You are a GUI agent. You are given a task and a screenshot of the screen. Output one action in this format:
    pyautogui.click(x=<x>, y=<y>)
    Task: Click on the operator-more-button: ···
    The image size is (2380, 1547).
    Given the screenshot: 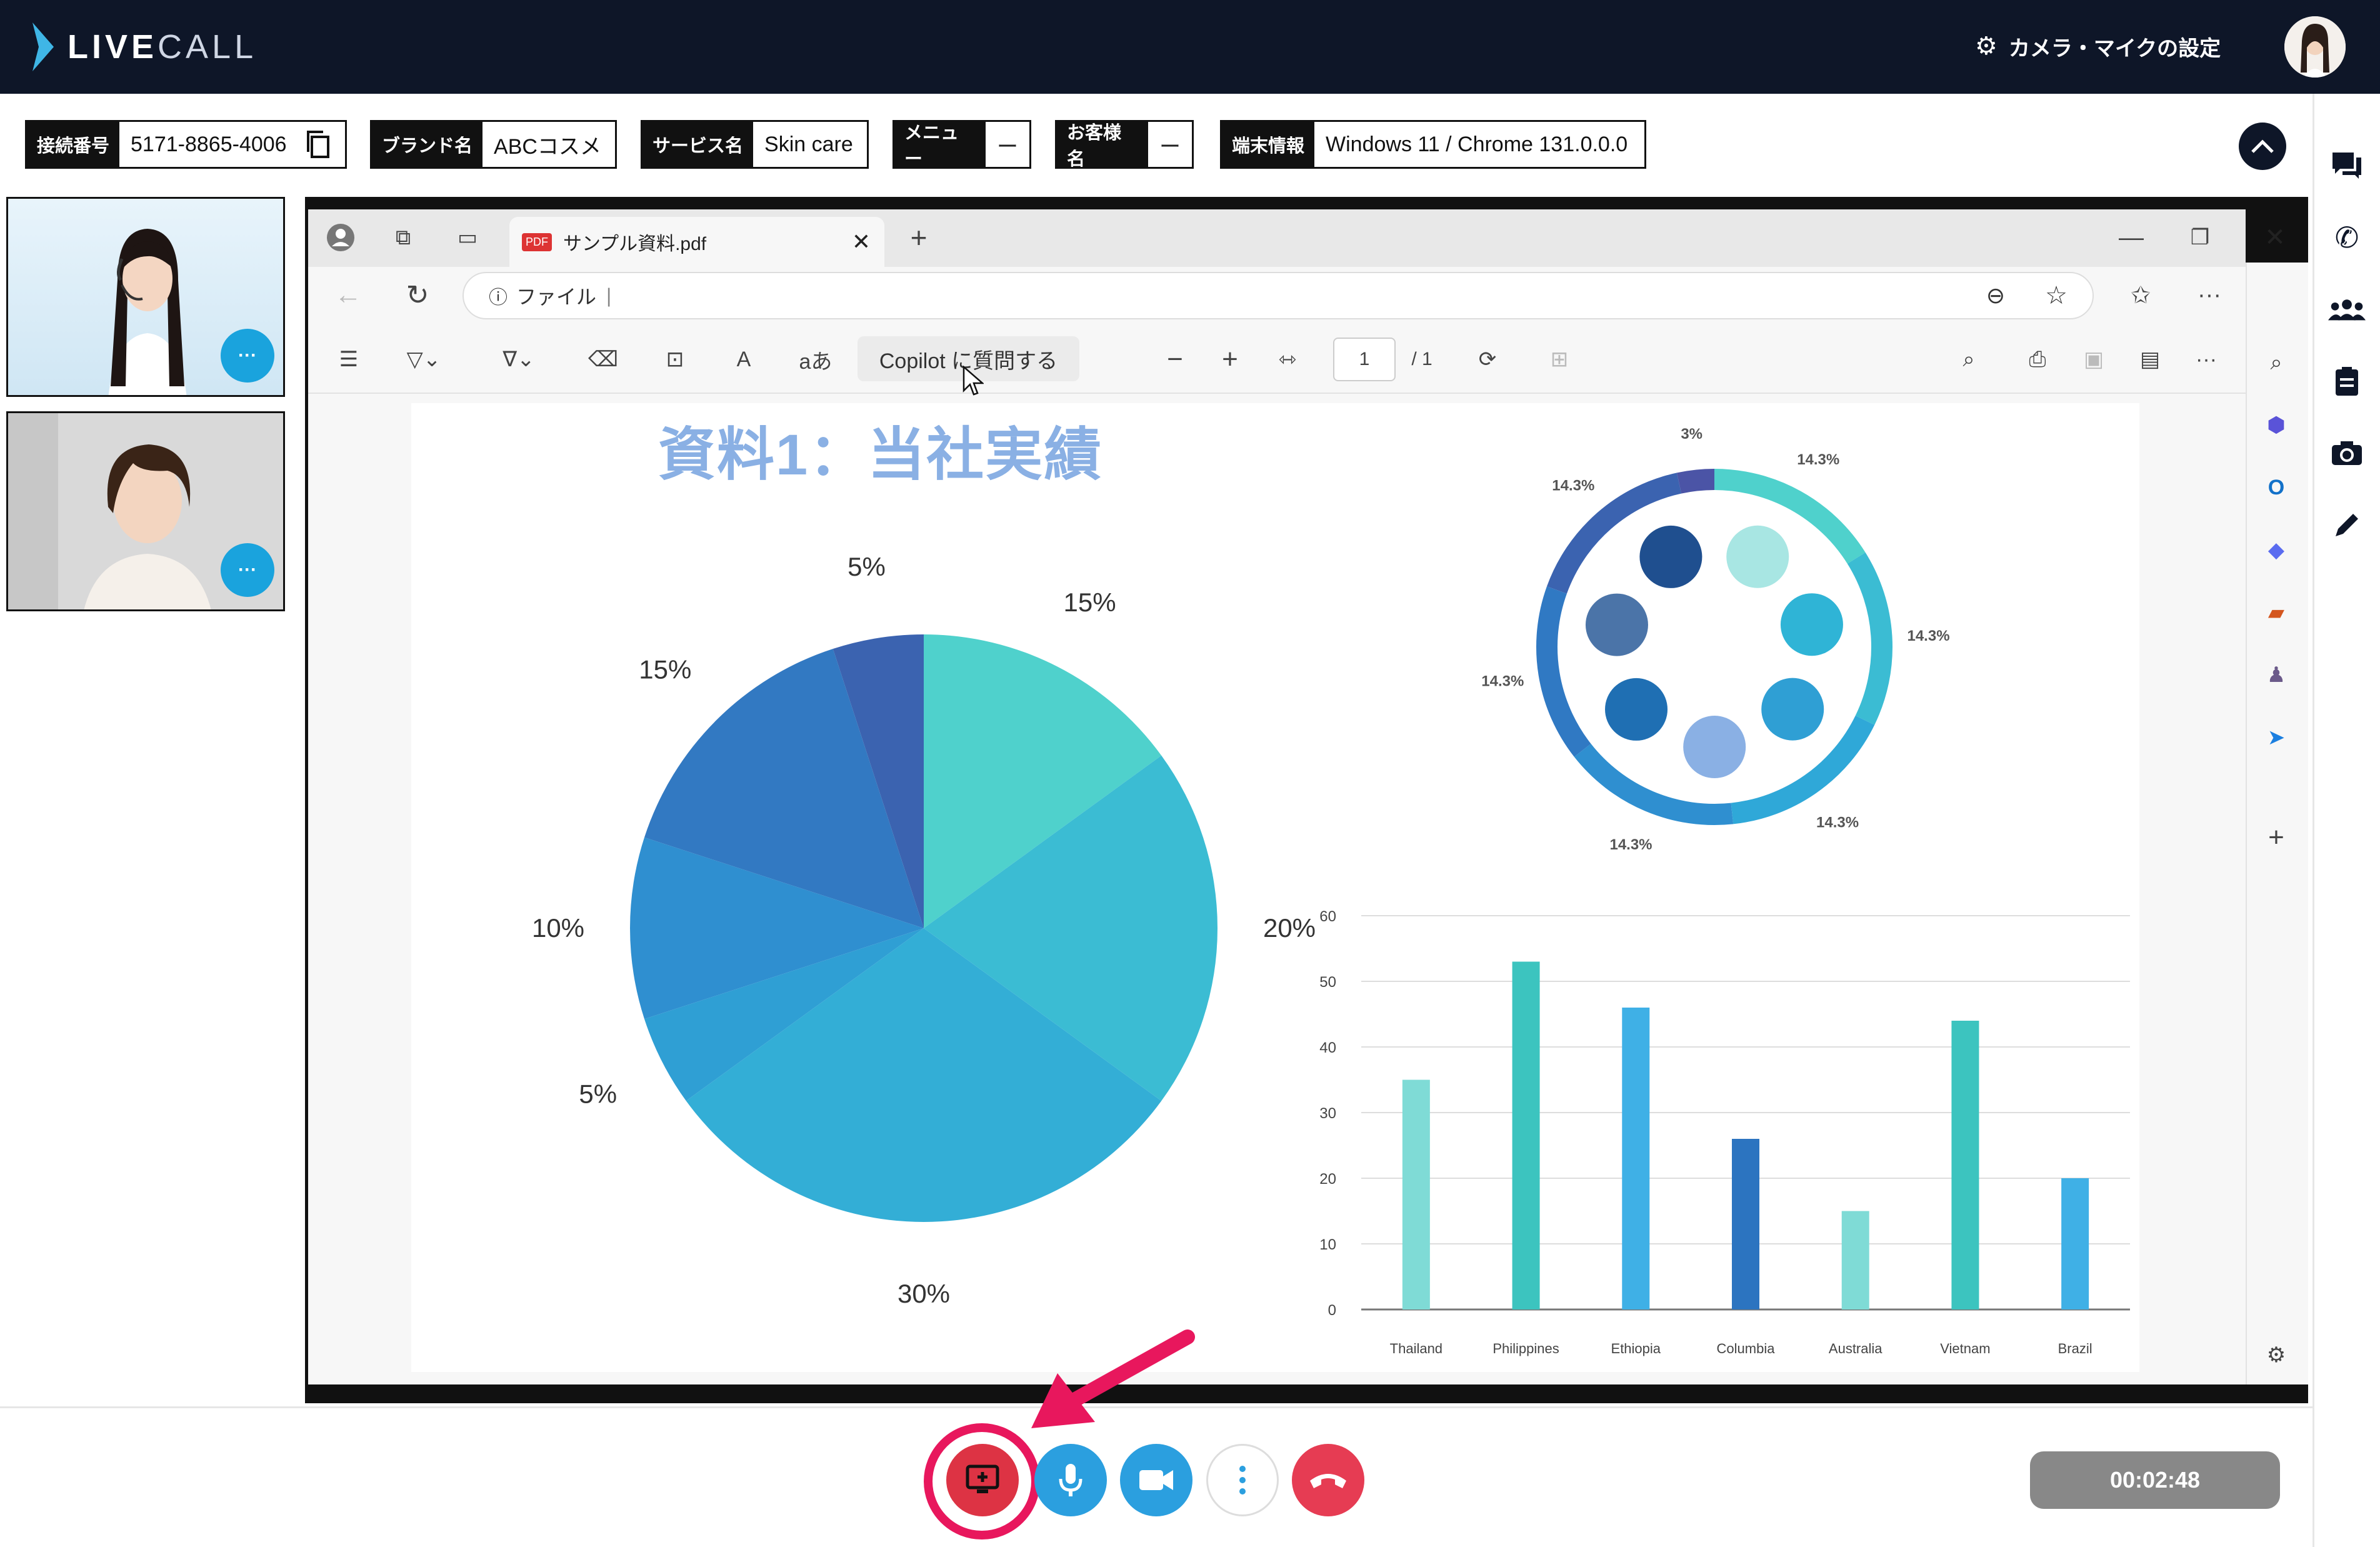 What is the action you would take?
    pyautogui.click(x=247, y=356)
    